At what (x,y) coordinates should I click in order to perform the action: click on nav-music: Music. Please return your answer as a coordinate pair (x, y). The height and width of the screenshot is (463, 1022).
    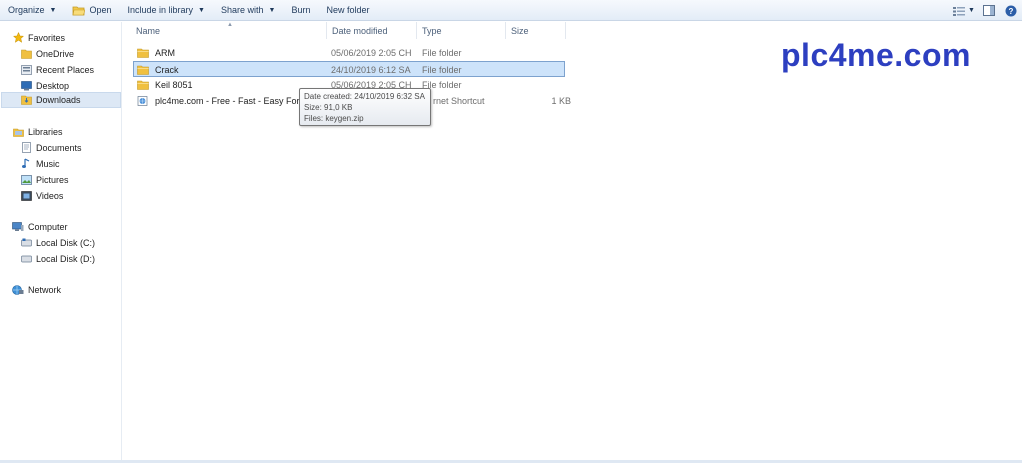
    Looking at the image, I should click on (40, 163).